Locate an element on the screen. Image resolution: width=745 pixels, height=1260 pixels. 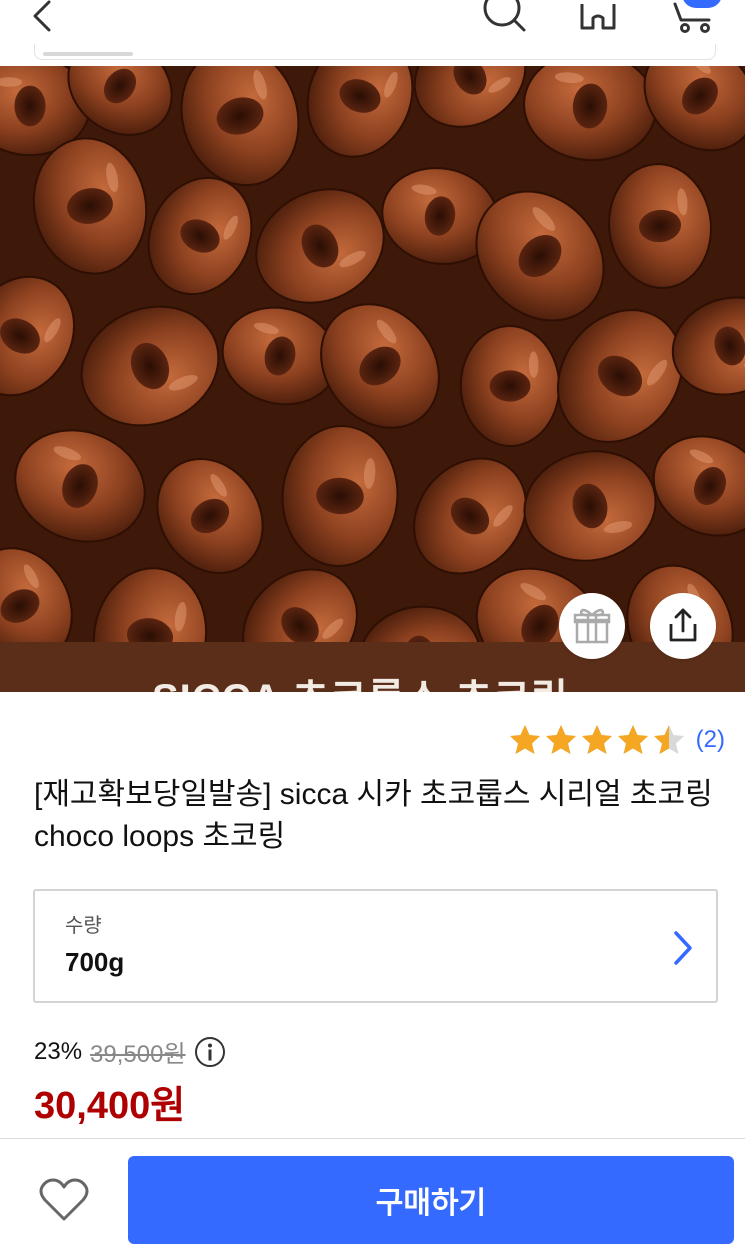
quantity-option-selector: 수량 700g is located at coordinates (375, 946).